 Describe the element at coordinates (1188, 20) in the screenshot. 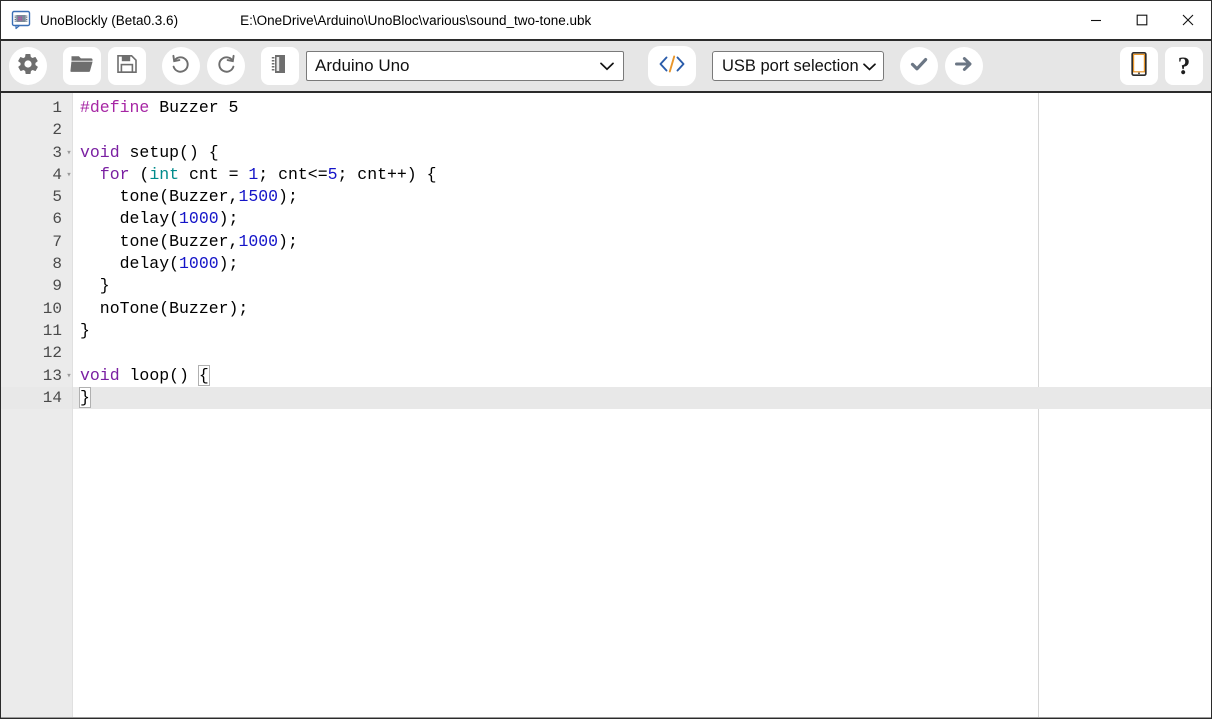

I see `close-button` at that location.